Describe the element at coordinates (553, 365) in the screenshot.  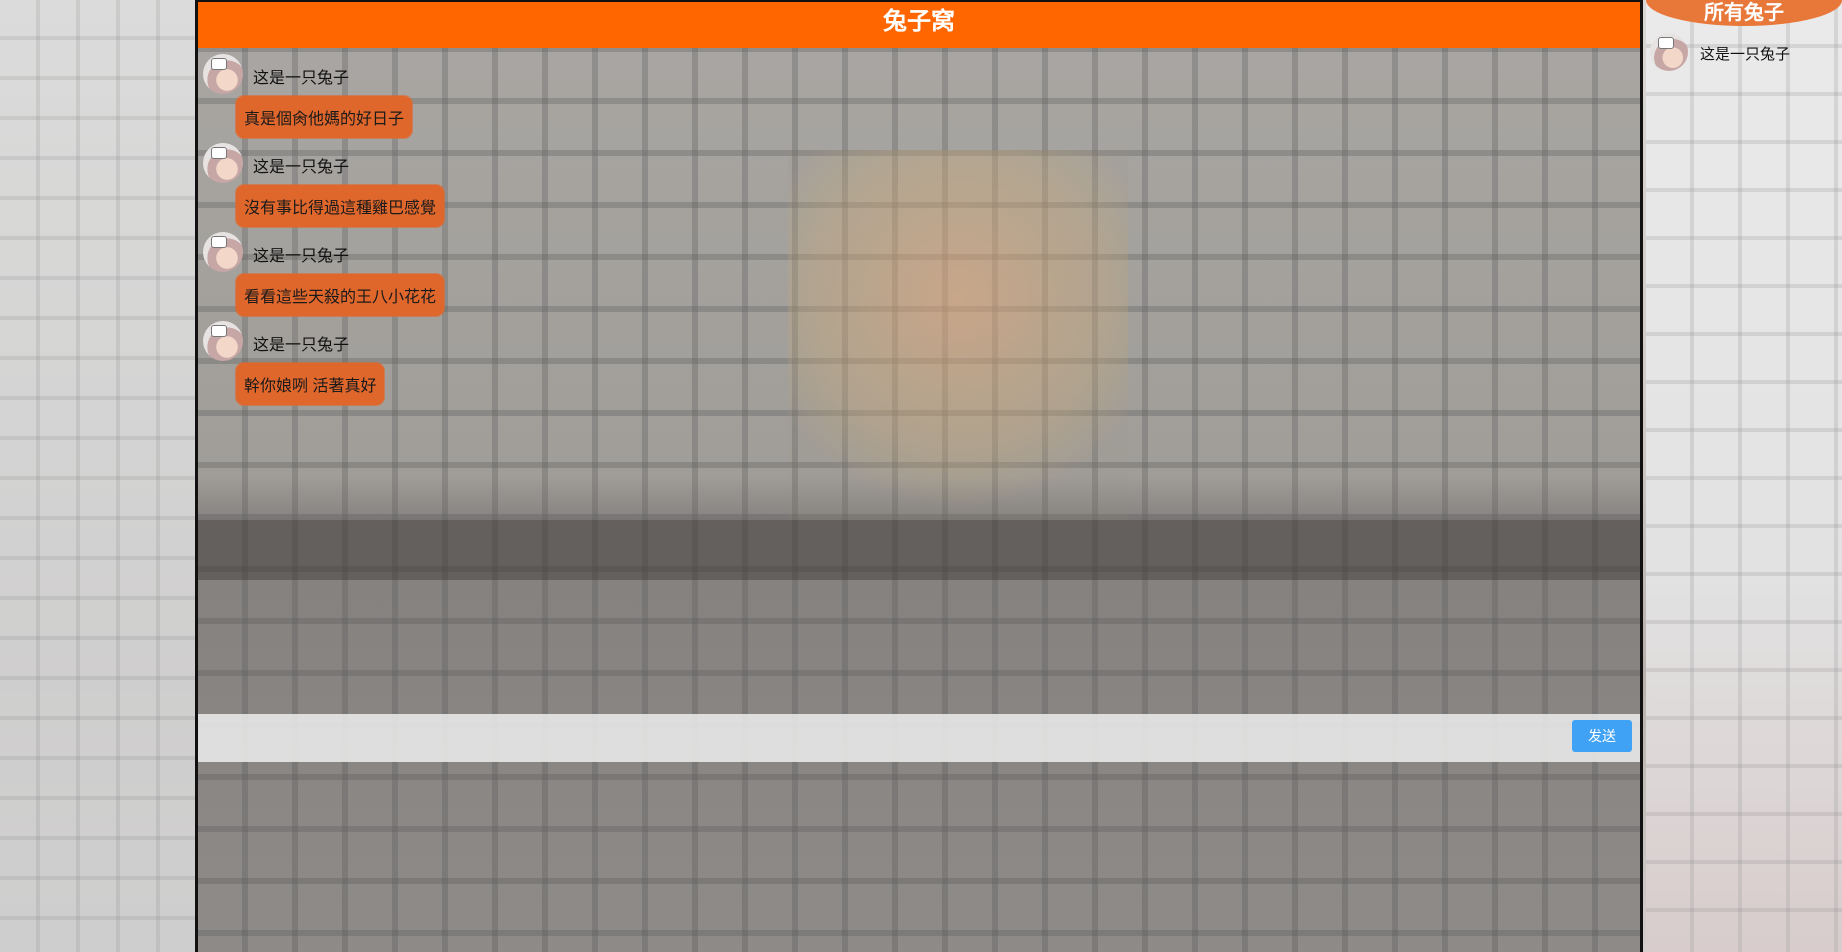
I see `message-item: 这是一只兔子 幹你娘咧 活著真好` at that location.